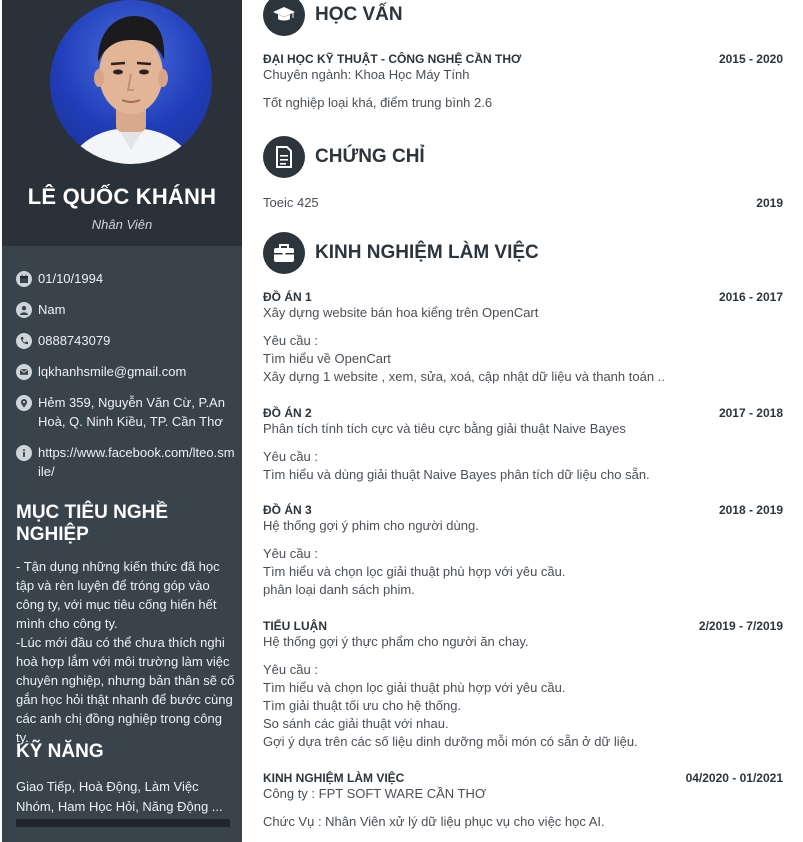  I want to click on calendar-icon, so click(24, 279).